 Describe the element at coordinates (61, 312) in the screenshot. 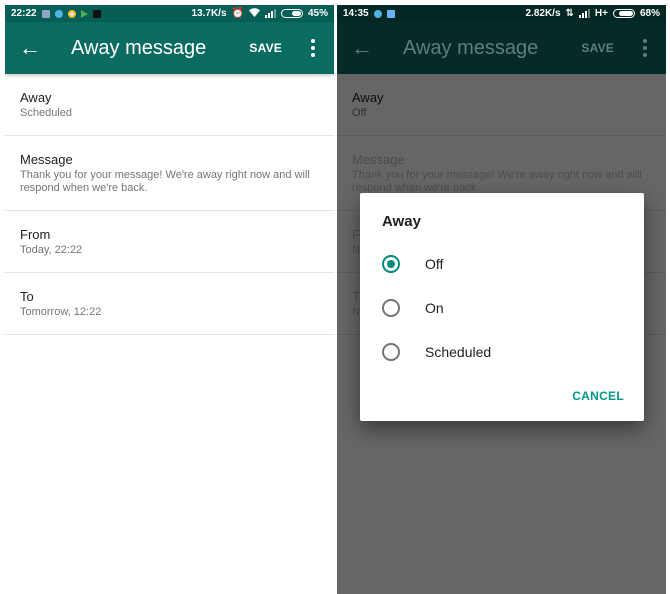

I see `setting-value: Tomorrow, 12:22` at that location.